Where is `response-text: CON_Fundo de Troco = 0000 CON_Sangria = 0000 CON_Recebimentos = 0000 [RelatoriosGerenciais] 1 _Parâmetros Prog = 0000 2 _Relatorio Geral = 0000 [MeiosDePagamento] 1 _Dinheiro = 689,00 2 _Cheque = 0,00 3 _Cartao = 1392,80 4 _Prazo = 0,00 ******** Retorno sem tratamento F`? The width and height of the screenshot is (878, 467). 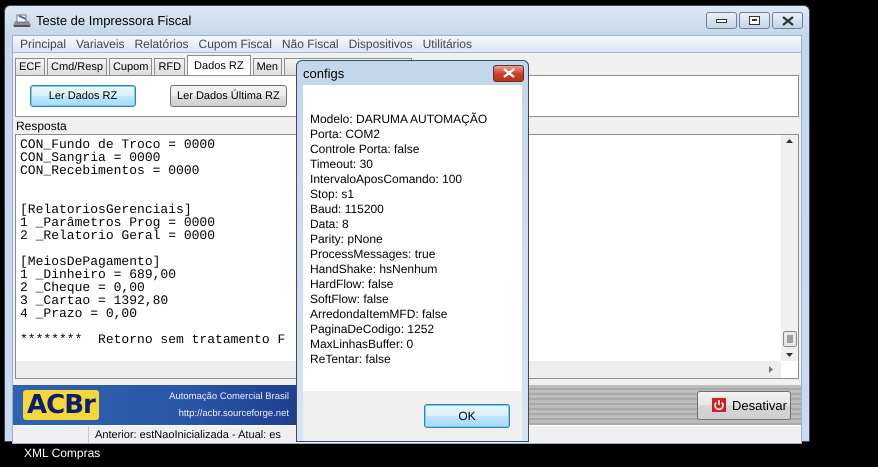
response-text: CON_Fundo de Troco = 0000 CON_Sangria = 0000 CON_Recebimentos = 0000 [RelatoriosGerenciais] 1 _Parâmetros Prog = 0000 2 _Relatorio Geral = 0000 [MeiosDePagamento] 1 _Dinheiro = 689,00 2 _Cheque = 0,00 3 _Cartao = 1392,80 4 _Prazo = 0,00 ******** Retorno sem tratamento F is located at coordinates (152, 242).